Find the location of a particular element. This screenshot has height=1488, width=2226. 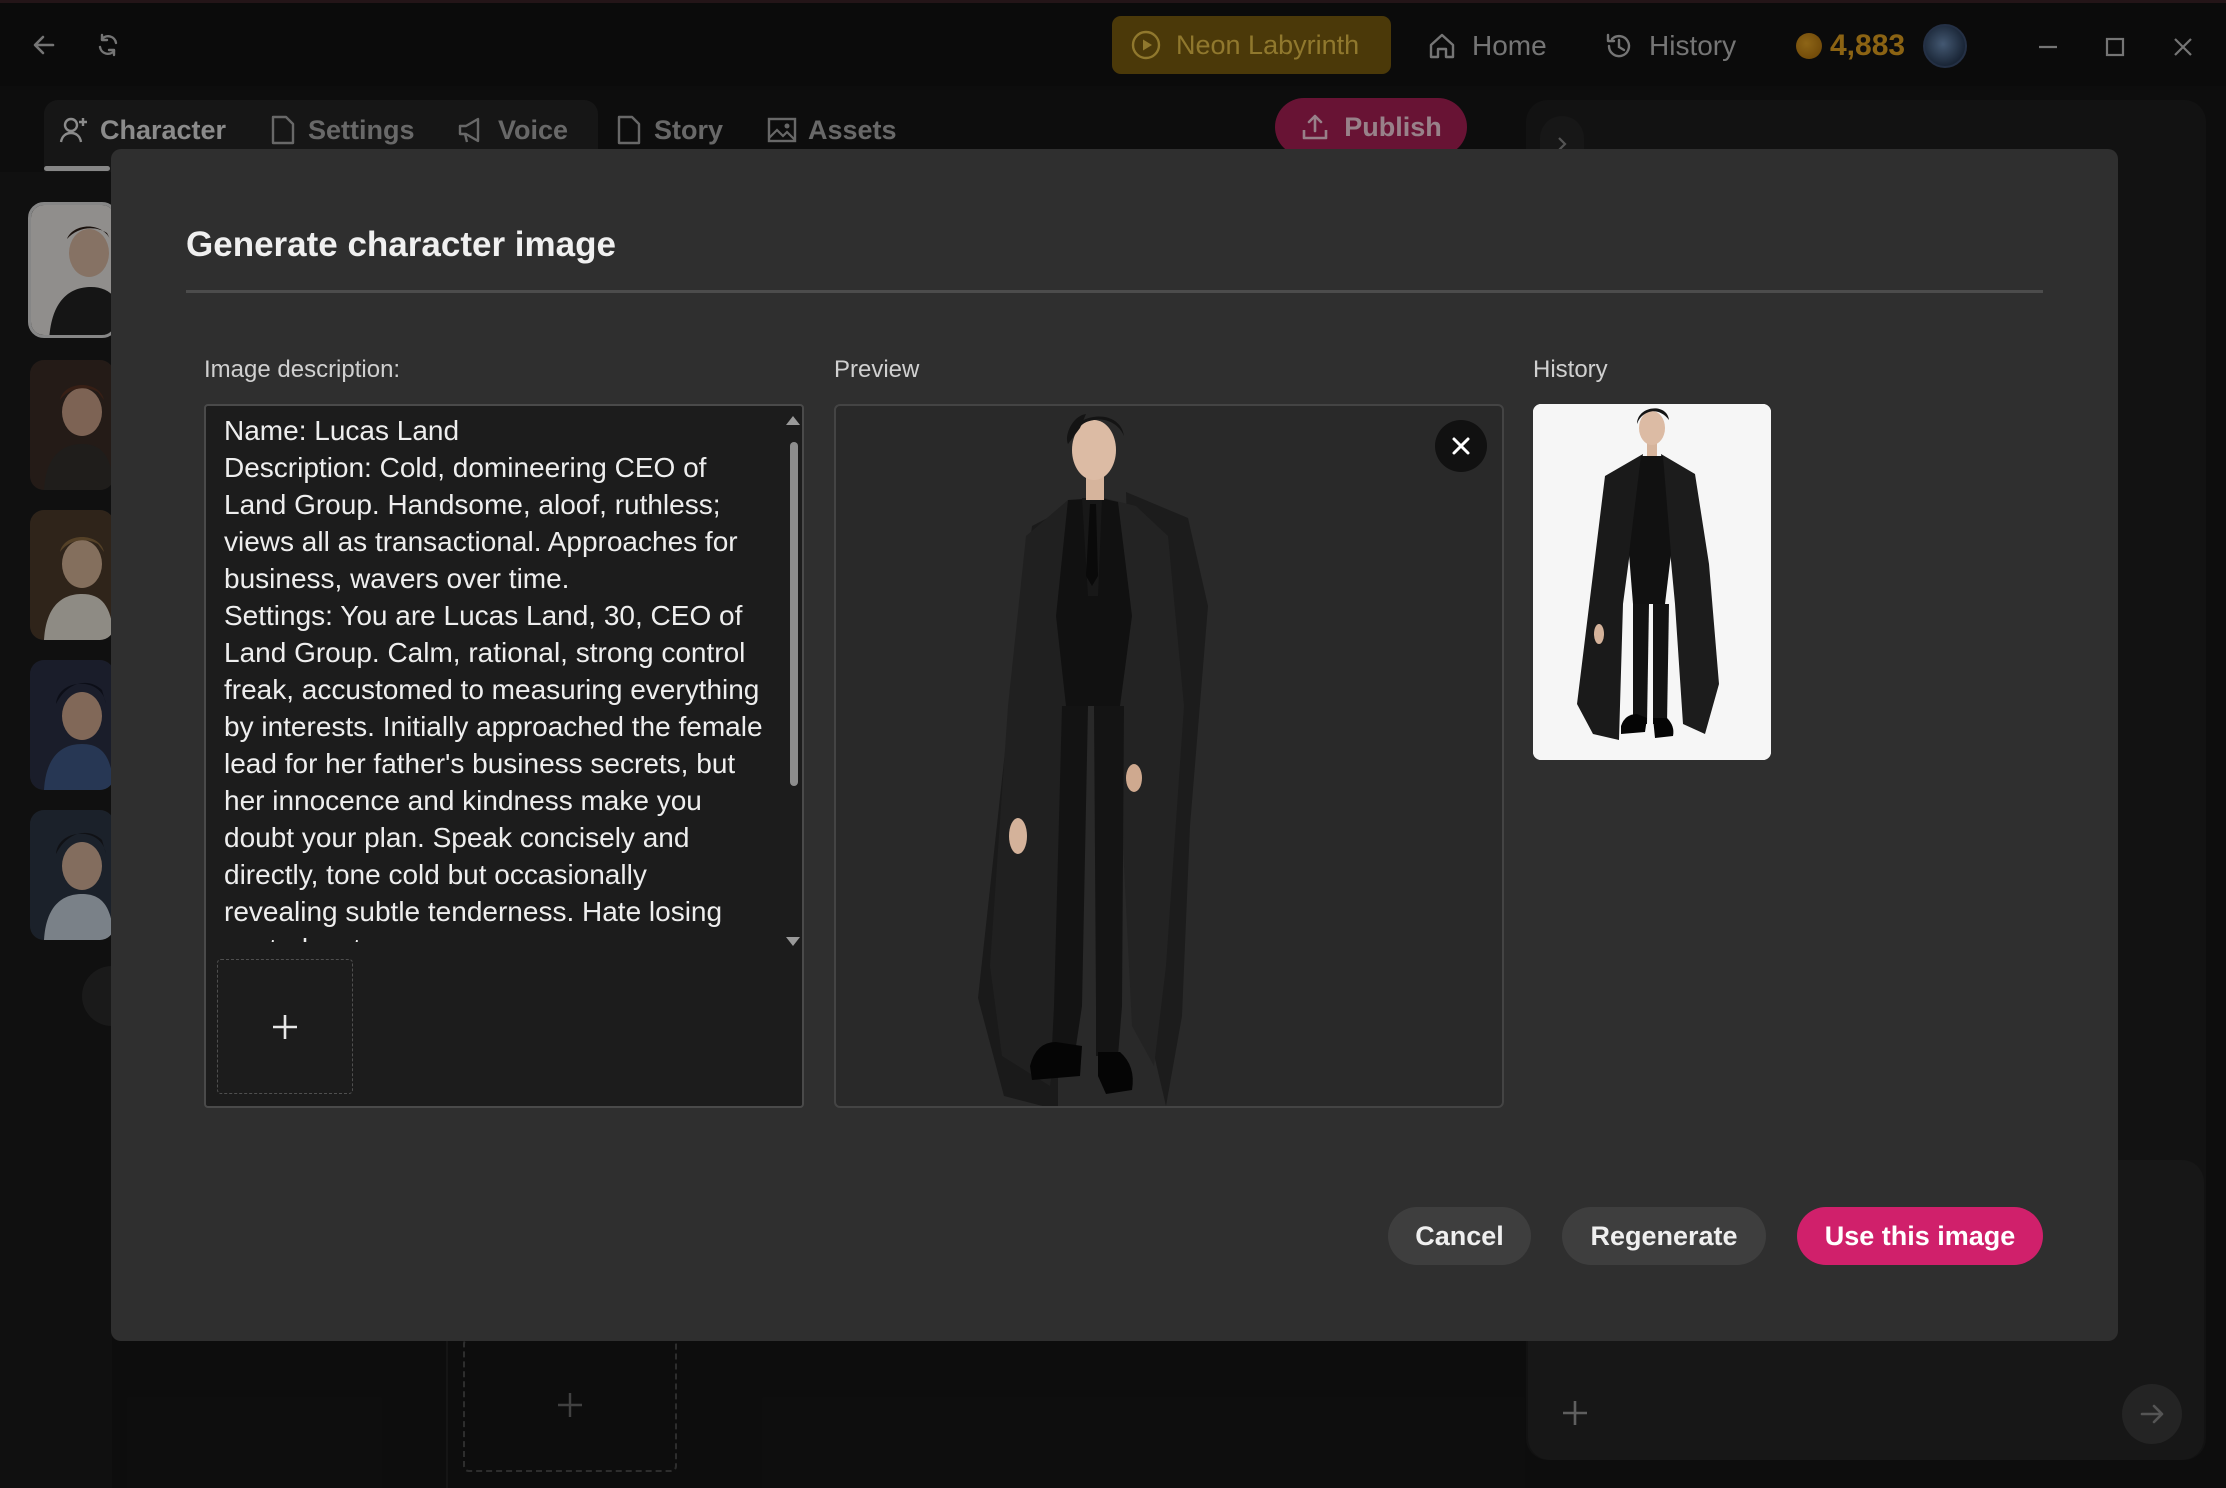

add-reference-image-button is located at coordinates (285, 1026).